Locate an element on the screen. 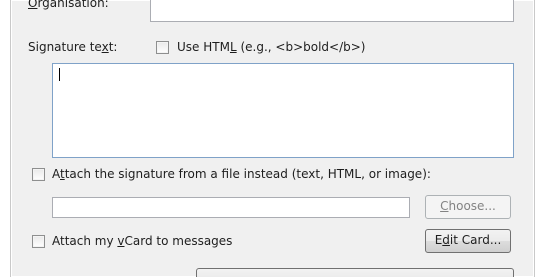  signature-label-pre: Signature te is located at coordinates (65, 47).